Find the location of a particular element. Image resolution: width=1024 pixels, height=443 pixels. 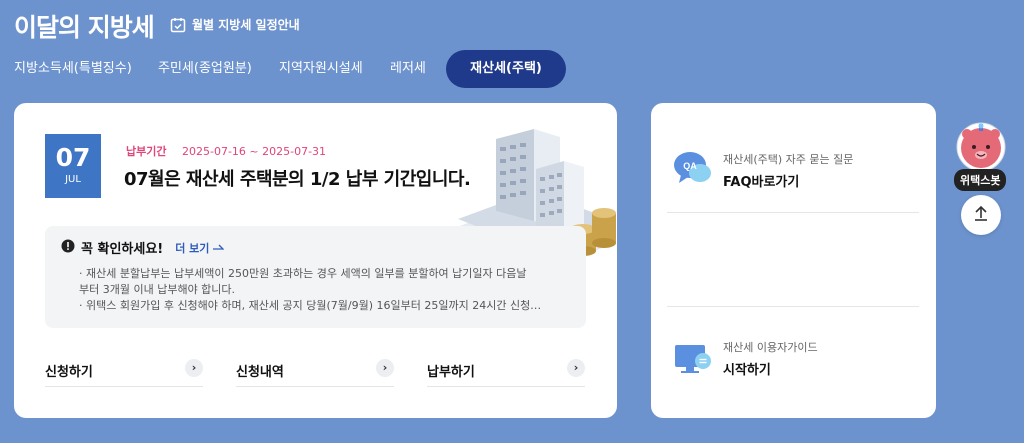

tab-resident-tax: 주민세(종업원분) is located at coordinates (205, 69).